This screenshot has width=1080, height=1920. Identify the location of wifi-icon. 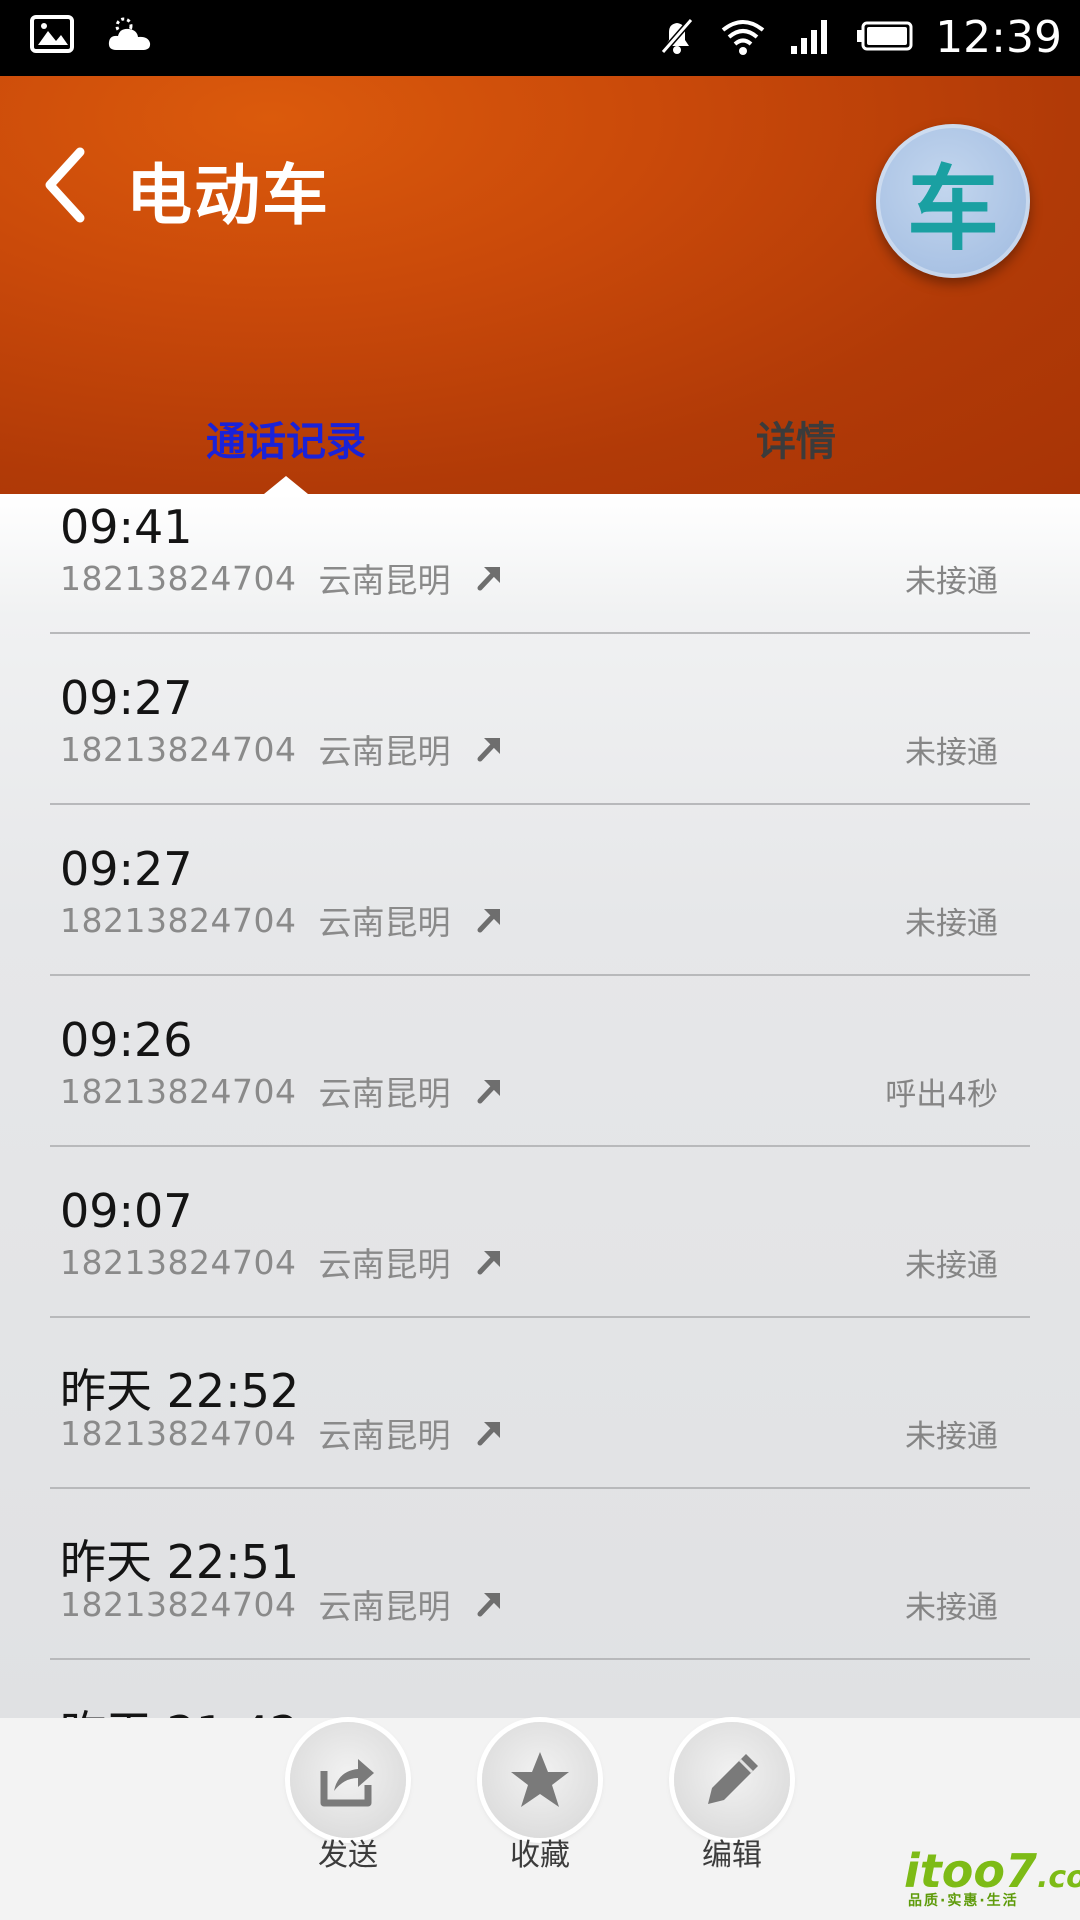
(743, 38).